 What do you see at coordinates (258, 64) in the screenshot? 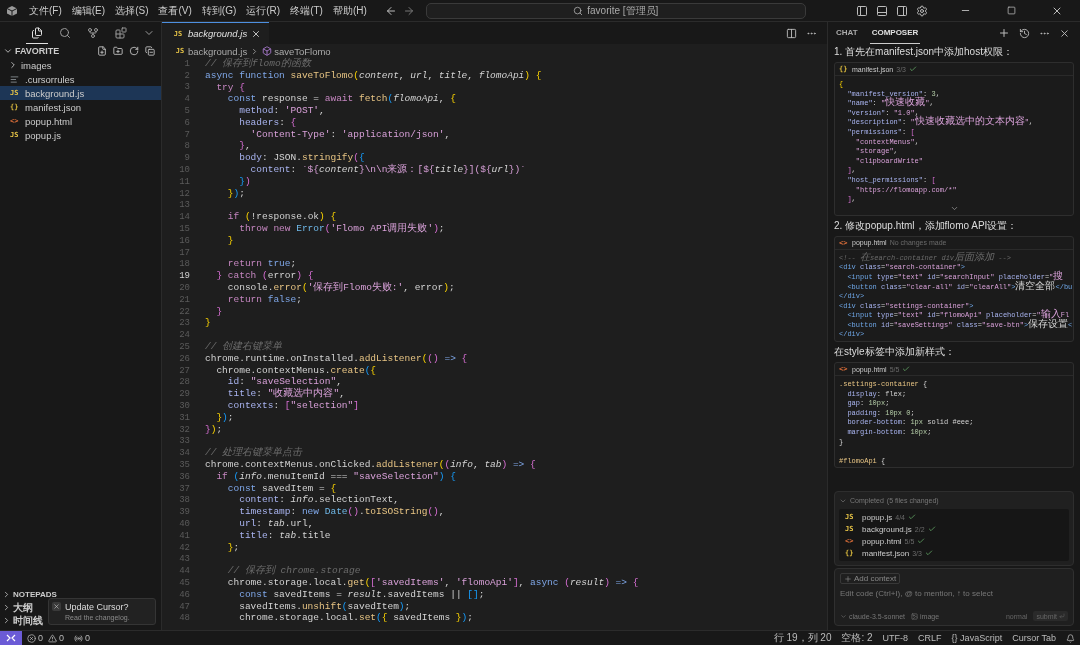
I see `code-line: // 保存到flomo的函数` at bounding box center [258, 64].